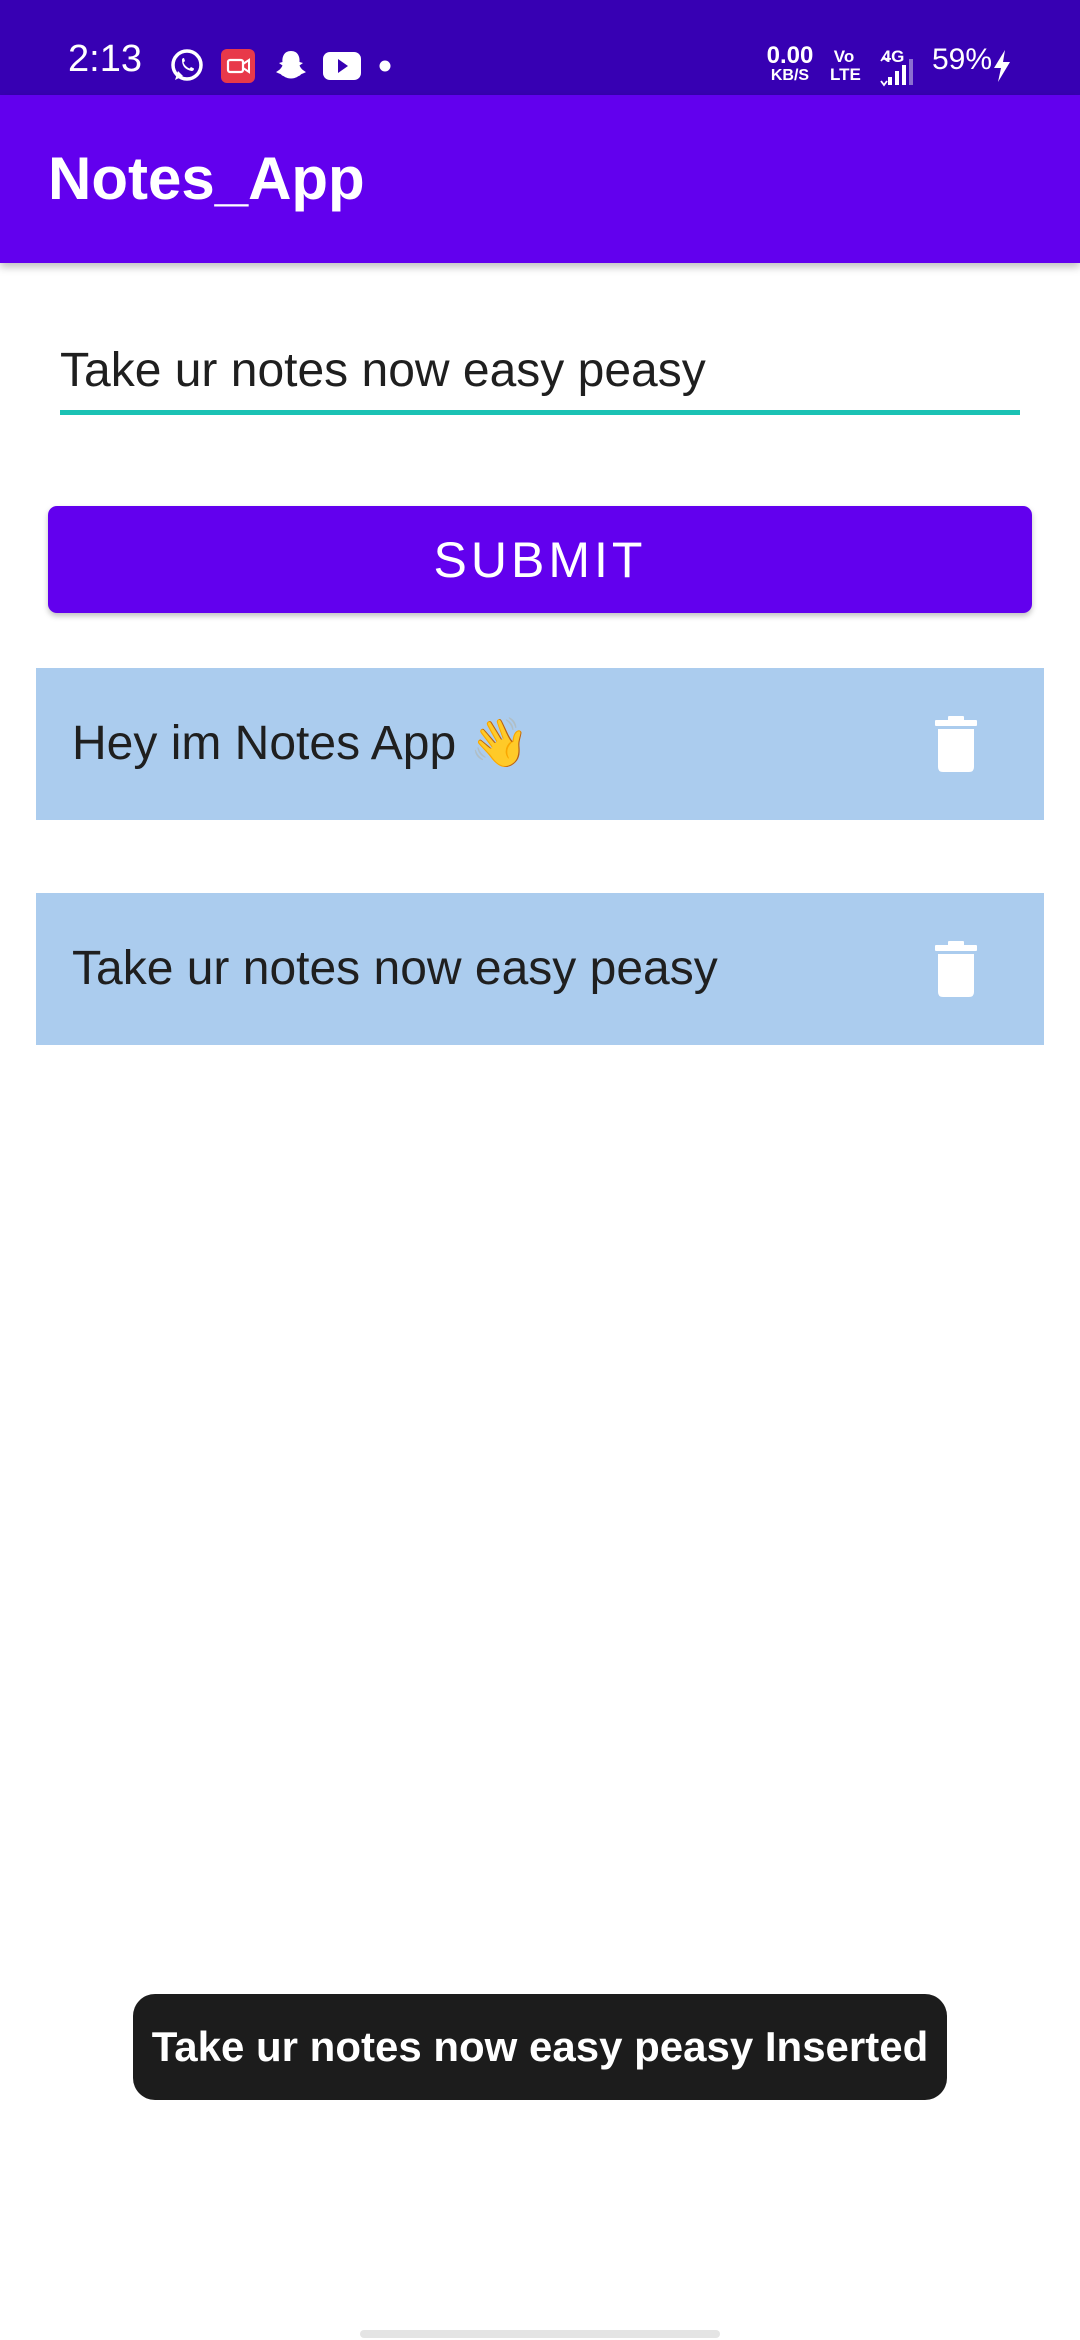  I want to click on app-bar: Notes_App, so click(540, 179).